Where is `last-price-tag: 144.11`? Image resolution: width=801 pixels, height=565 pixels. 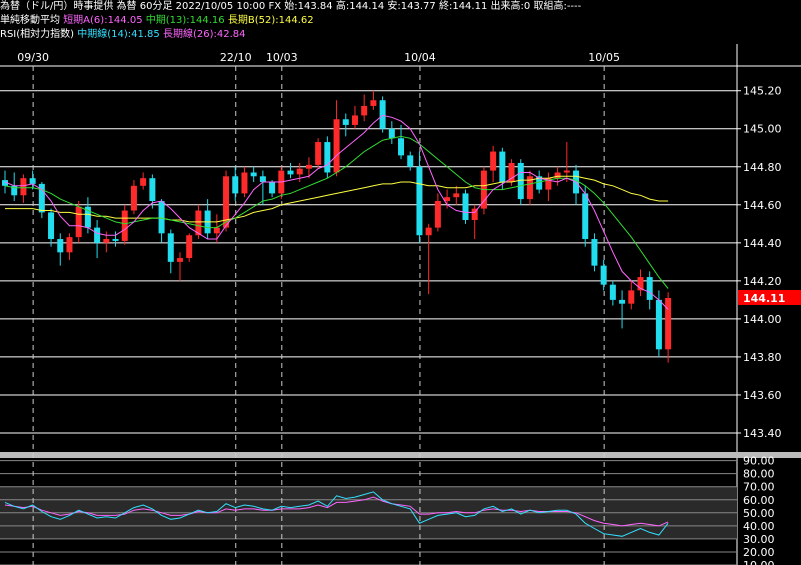 last-price-tag: 144.11 is located at coordinates (764, 298).